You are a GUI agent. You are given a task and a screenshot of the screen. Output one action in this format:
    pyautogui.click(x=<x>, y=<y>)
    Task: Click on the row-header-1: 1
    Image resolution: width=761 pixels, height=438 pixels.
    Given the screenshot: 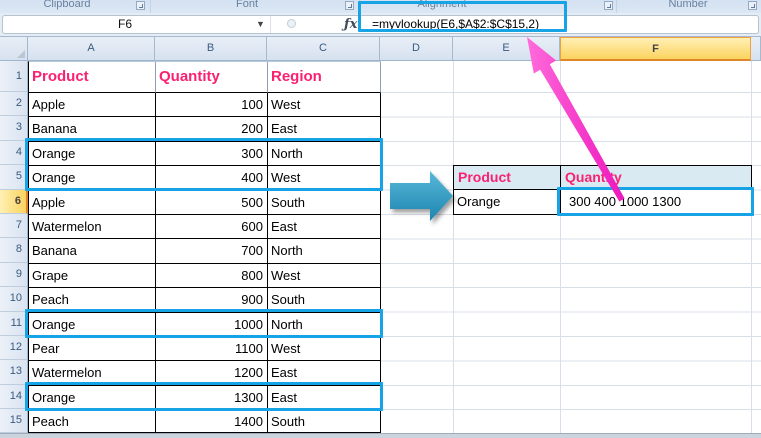 What is the action you would take?
    pyautogui.click(x=14, y=76)
    